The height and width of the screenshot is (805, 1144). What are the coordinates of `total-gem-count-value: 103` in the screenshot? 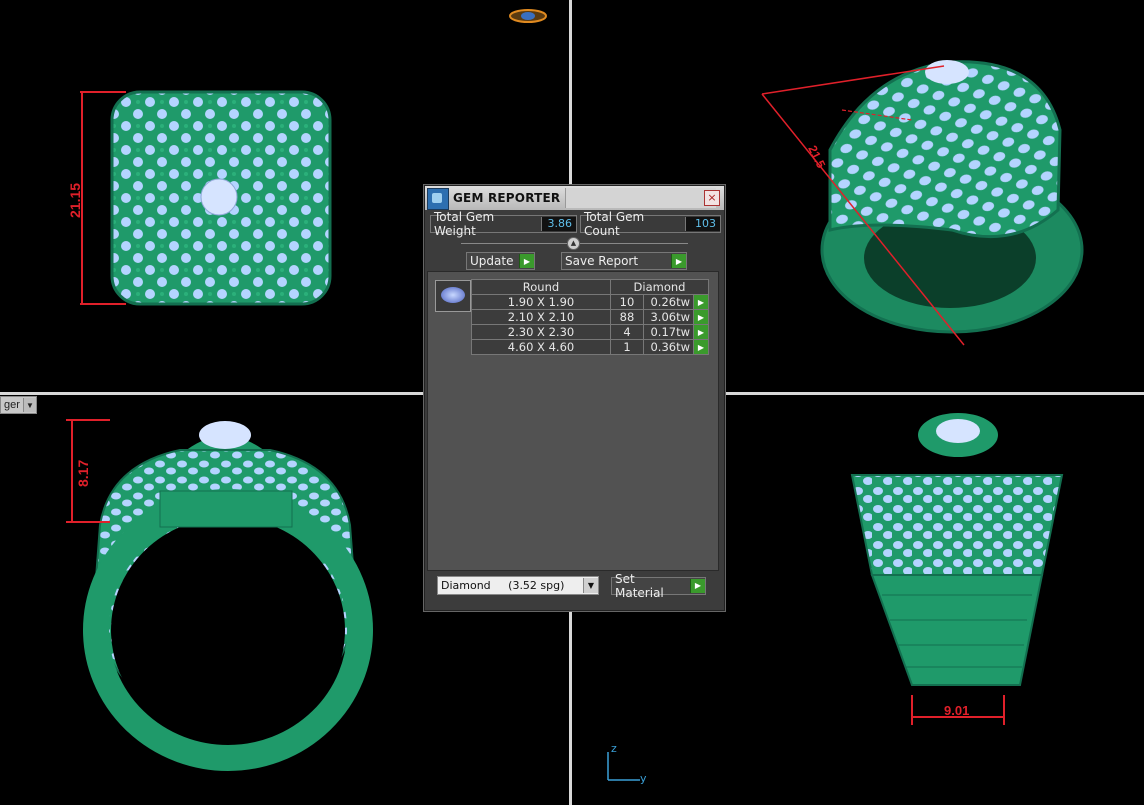 It's located at (702, 224).